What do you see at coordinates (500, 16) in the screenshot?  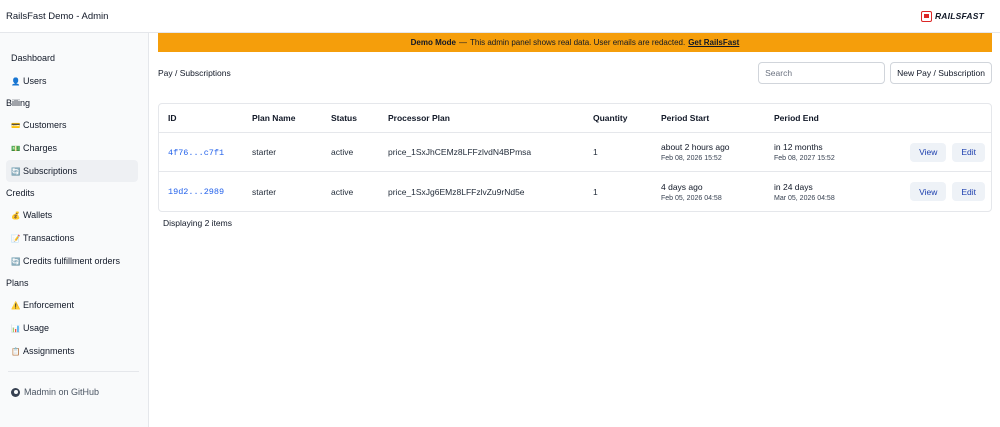 I see `top-bar: RailsFast Demo - Admin RAILSFAST` at bounding box center [500, 16].